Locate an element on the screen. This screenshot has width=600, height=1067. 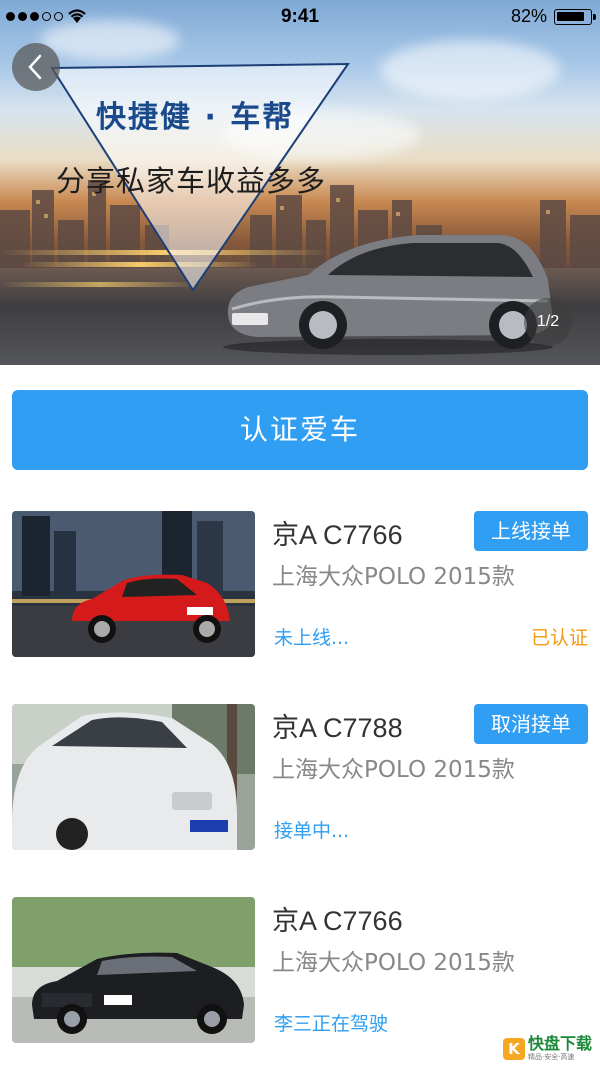
go-online-button: 上线接单 is located at coordinates (531, 531).